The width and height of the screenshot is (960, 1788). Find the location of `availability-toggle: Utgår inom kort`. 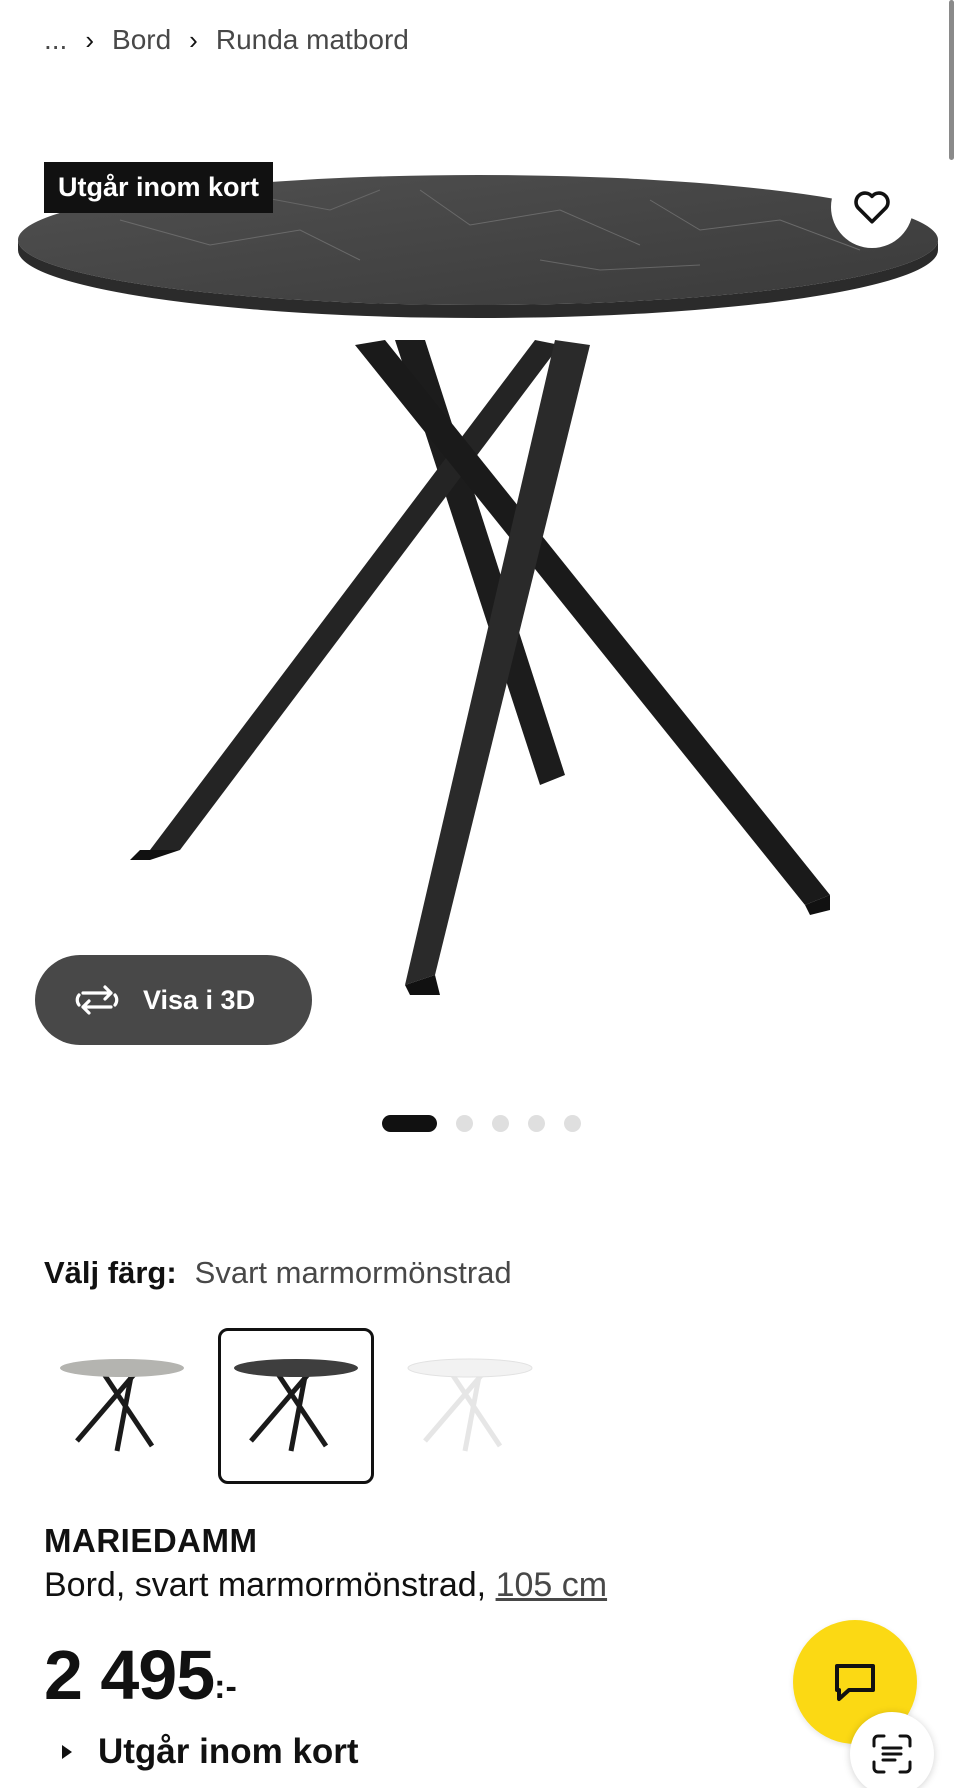

availability-toggle: Utgår inom kort is located at coordinates (210, 1752).